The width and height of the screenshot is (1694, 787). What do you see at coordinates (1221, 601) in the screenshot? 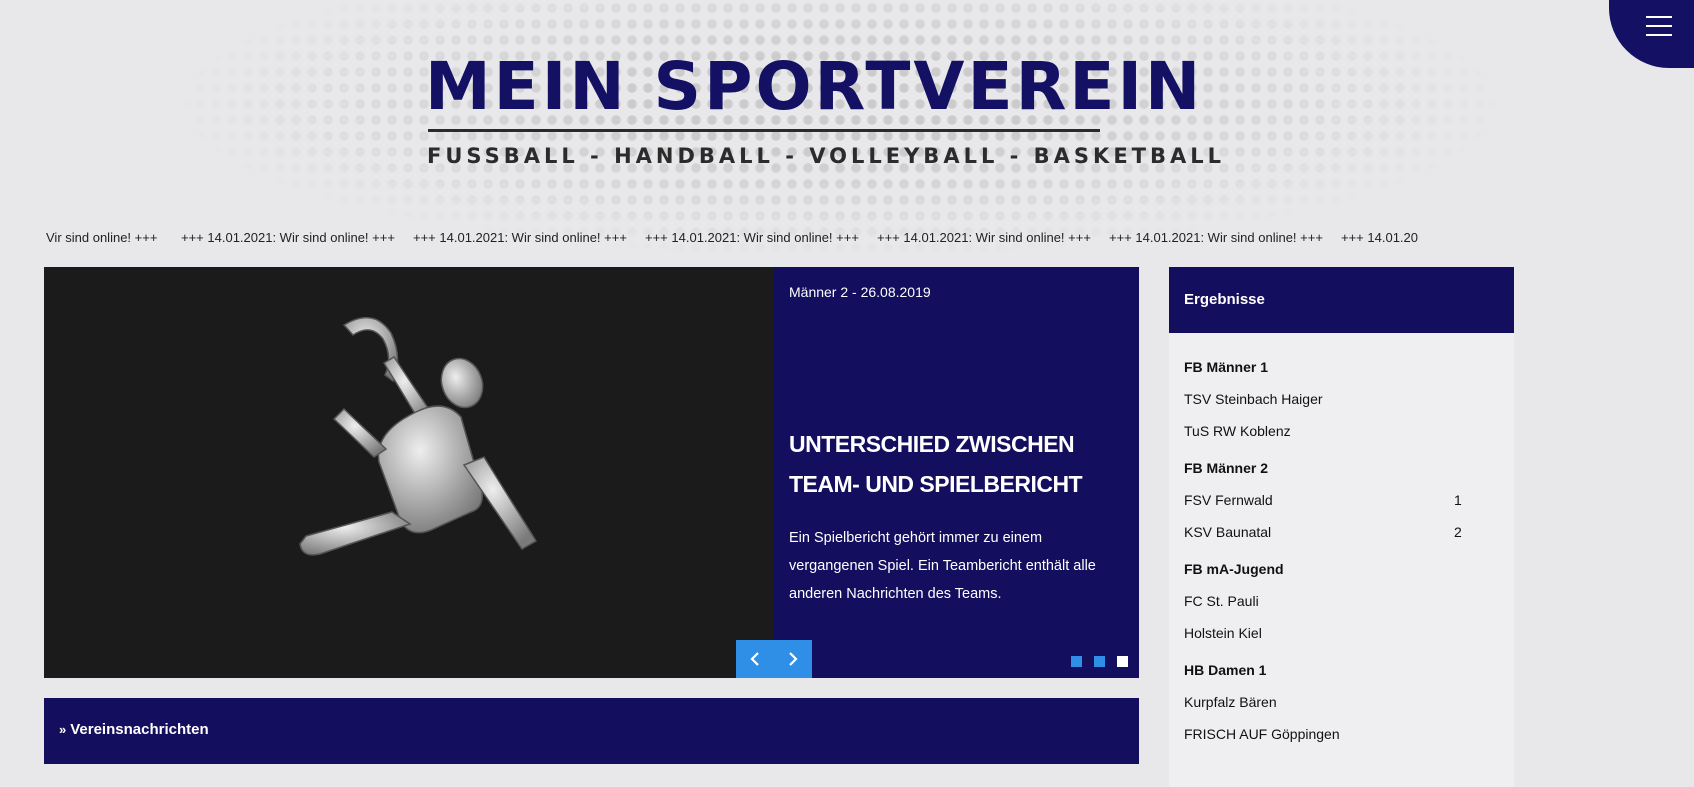
I see `team-name: FC St. Pauli` at bounding box center [1221, 601].